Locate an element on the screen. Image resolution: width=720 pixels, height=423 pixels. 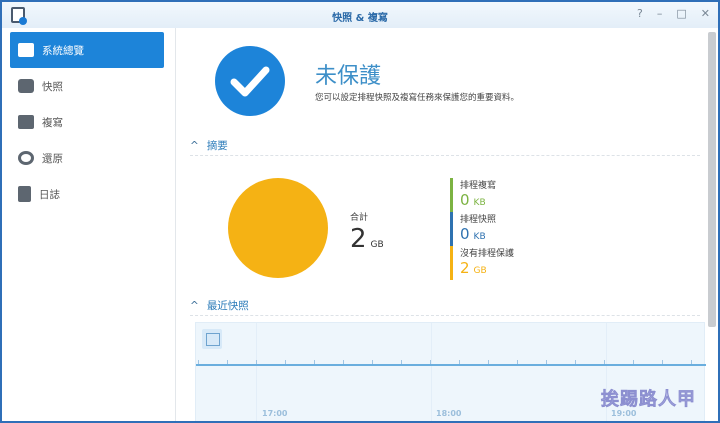
timeline-axis is located at coordinates (451, 365).